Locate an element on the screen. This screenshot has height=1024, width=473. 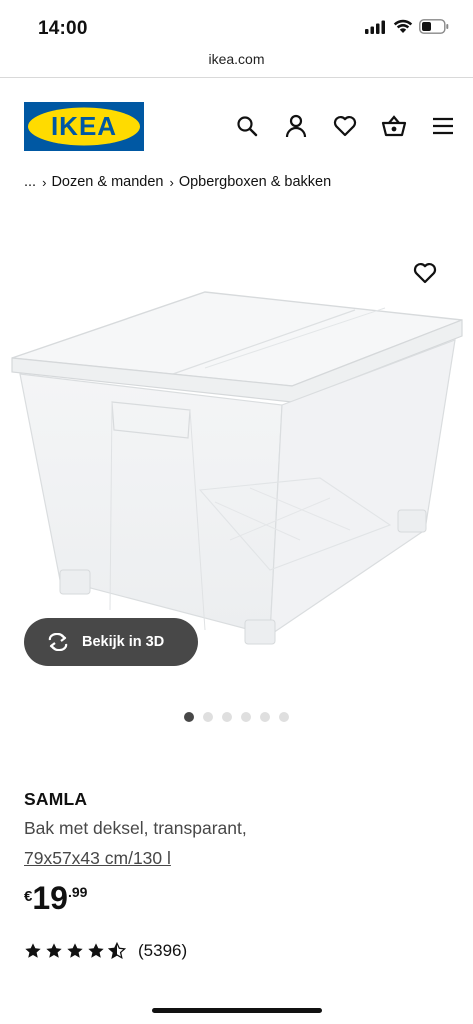
url-text: ikea.com is located at coordinates (236, 59).